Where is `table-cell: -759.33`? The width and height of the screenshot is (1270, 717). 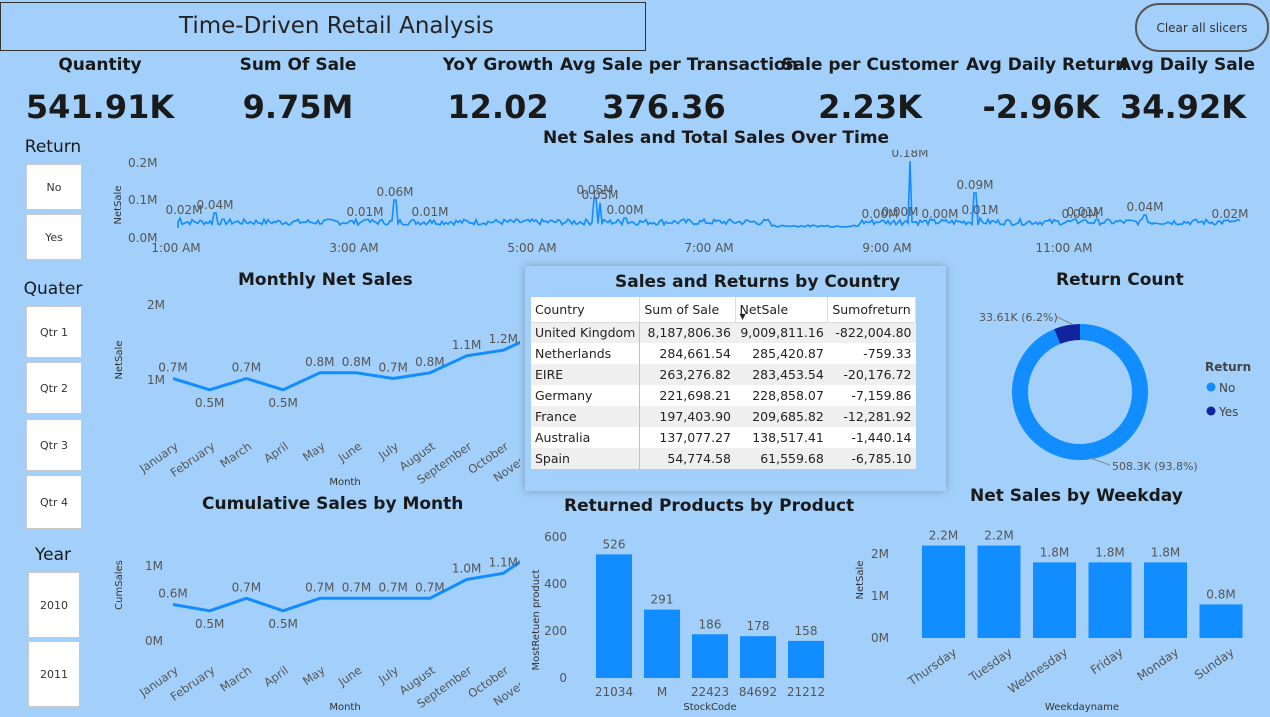 table-cell: -759.33 is located at coordinates (887, 353).